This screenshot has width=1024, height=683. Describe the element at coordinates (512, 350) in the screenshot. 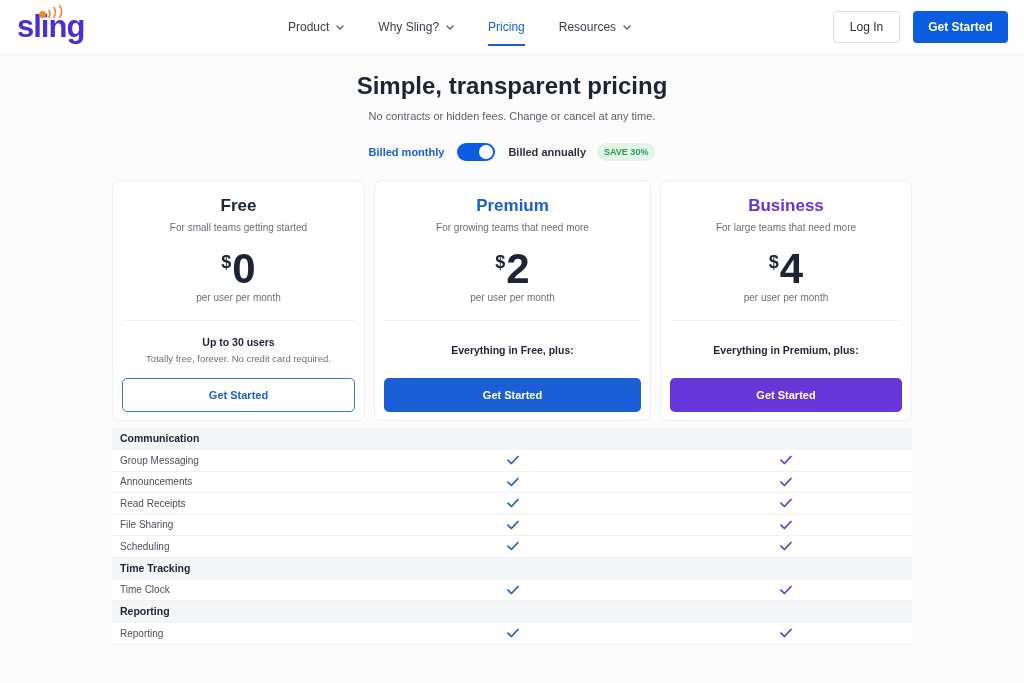

I see `plan-headline: Everything in Free, plus:` at that location.